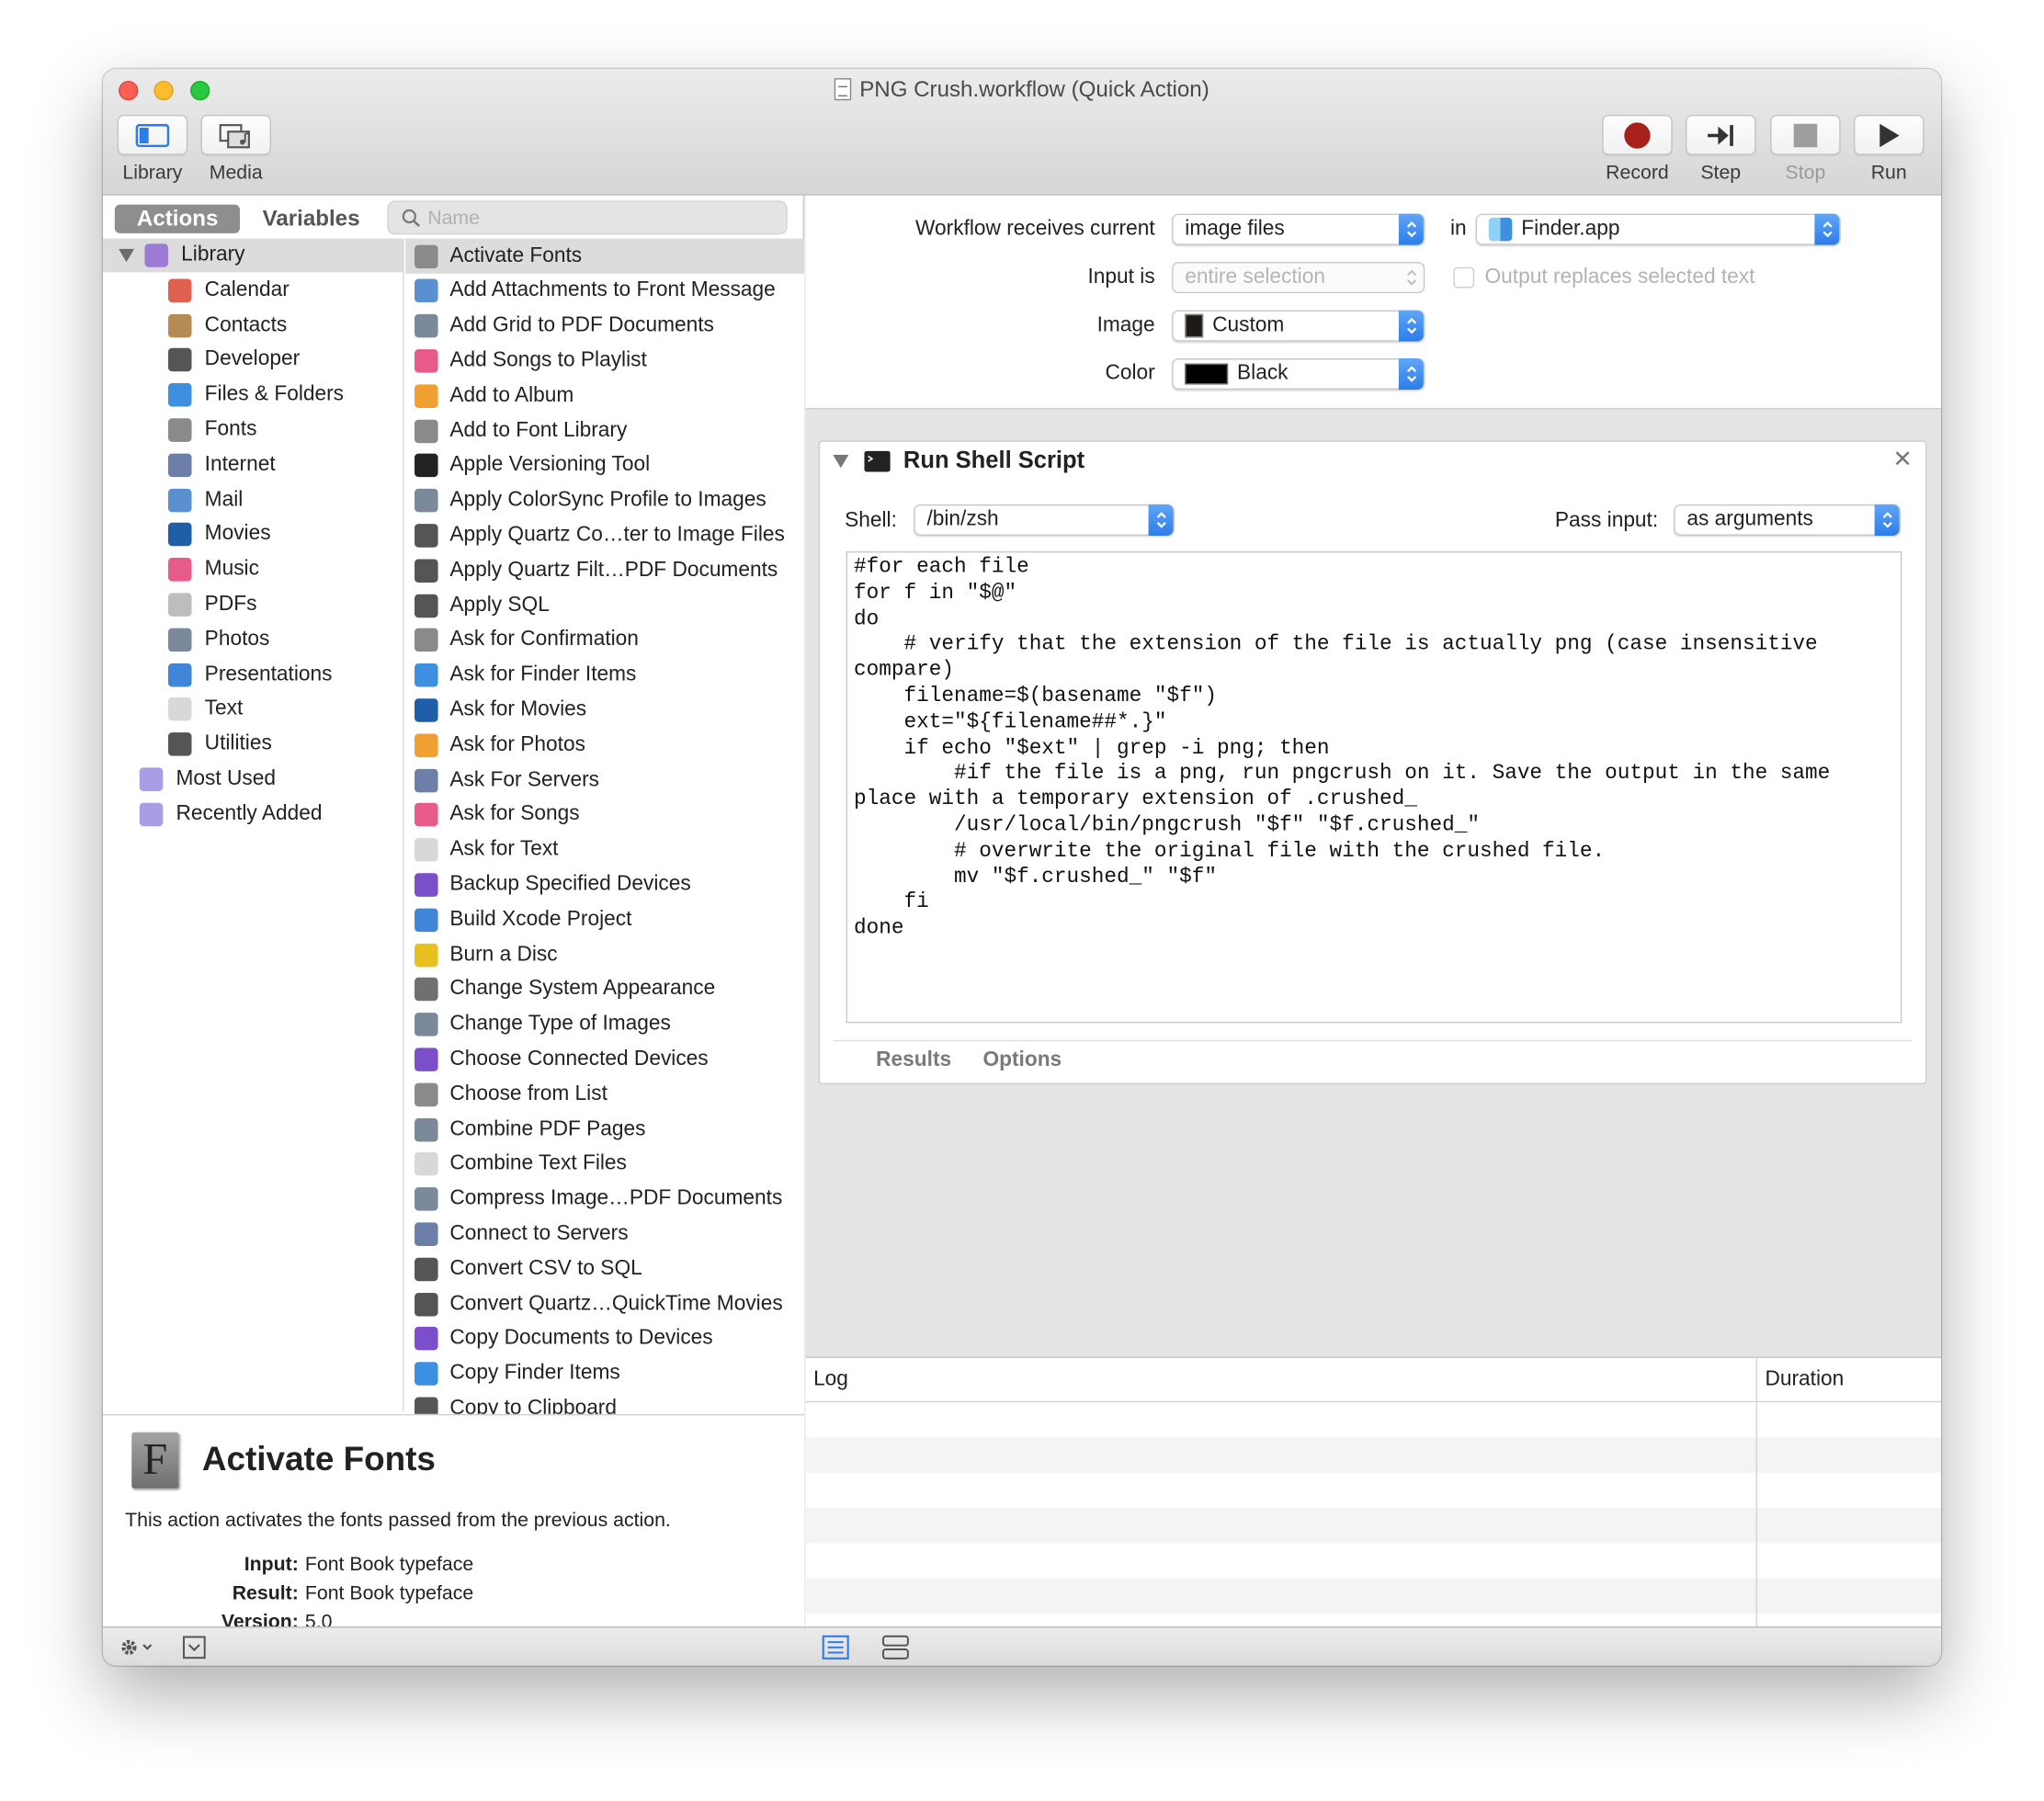  What do you see at coordinates (604, 954) in the screenshot?
I see `action-item-burn-a-disc: Burn a Disc` at bounding box center [604, 954].